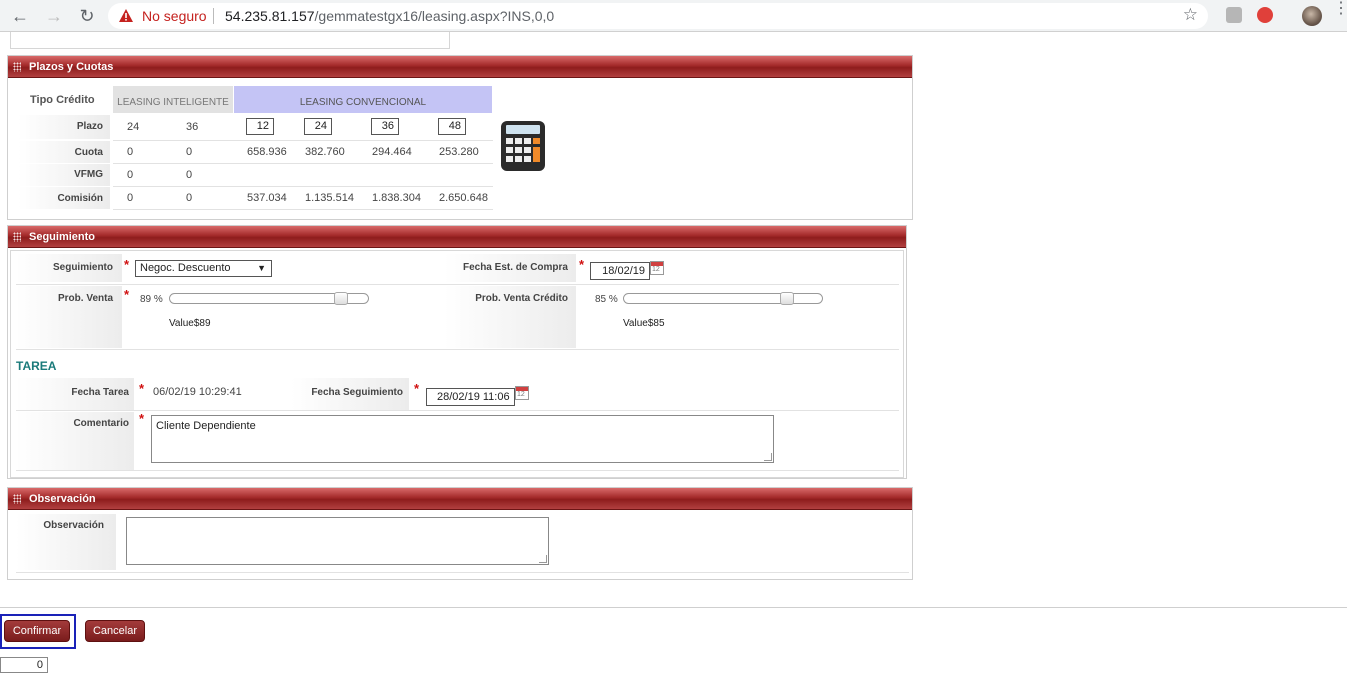 The height and width of the screenshot is (682, 1347). I want to click on fecha-compra-label: Fecha Est. de Compra, so click(515, 267).